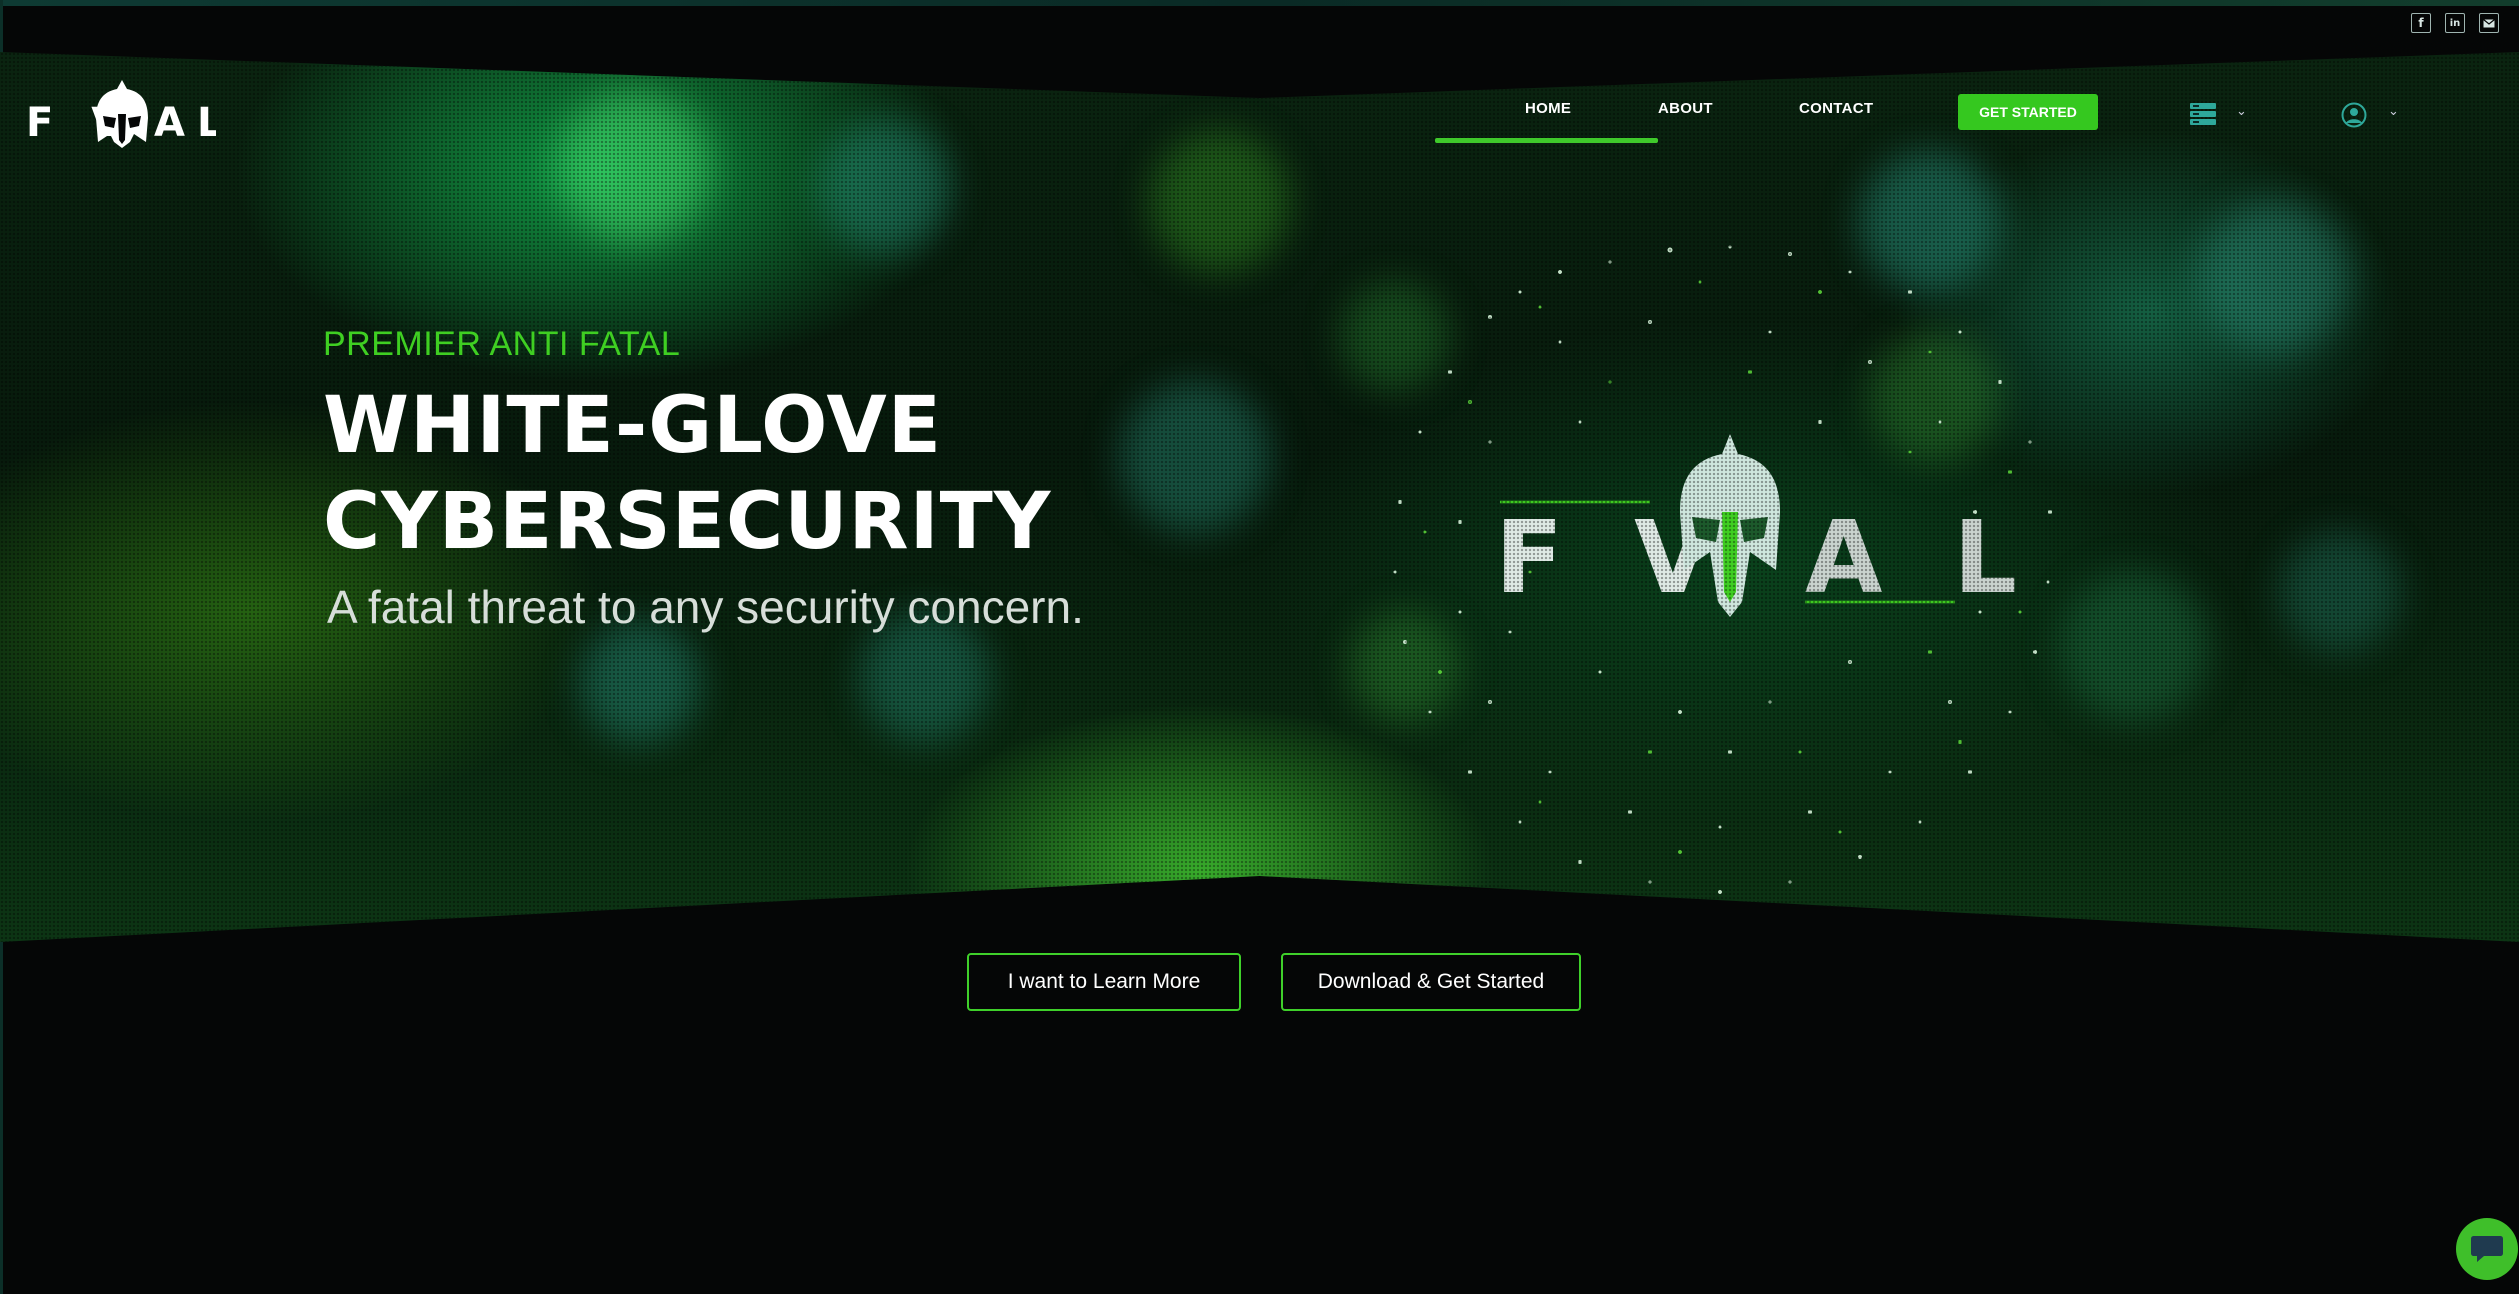  Describe the element at coordinates (1259, 3) in the screenshot. I see `window-top-border` at that location.